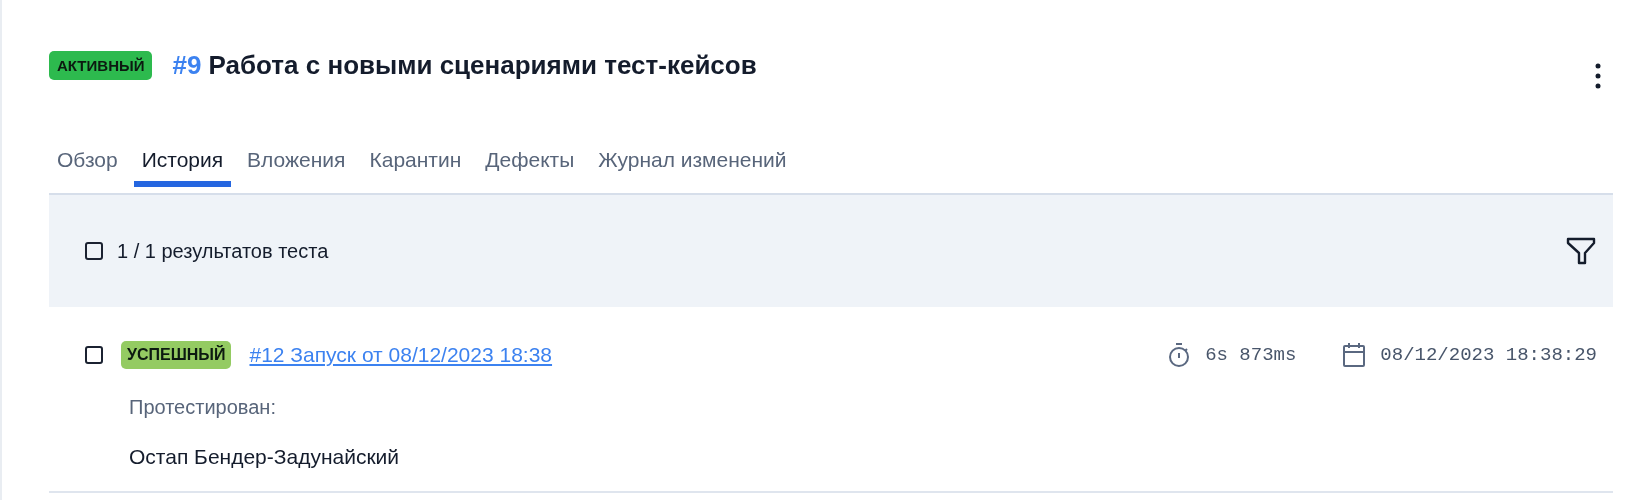 The width and height of the screenshot is (1636, 500). I want to click on status-badge: АКТИВНЫЙ, so click(101, 65).